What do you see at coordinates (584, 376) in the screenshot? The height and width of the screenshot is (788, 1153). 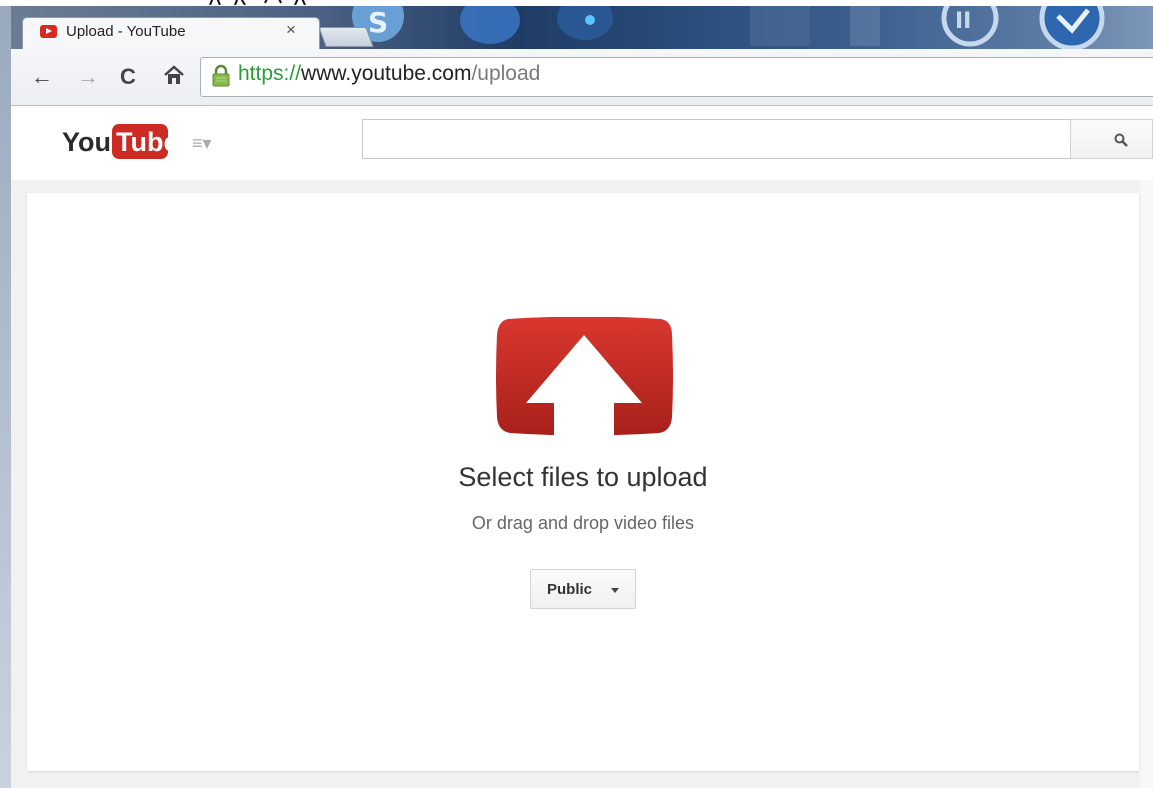 I see `upload-arrow-icon` at bounding box center [584, 376].